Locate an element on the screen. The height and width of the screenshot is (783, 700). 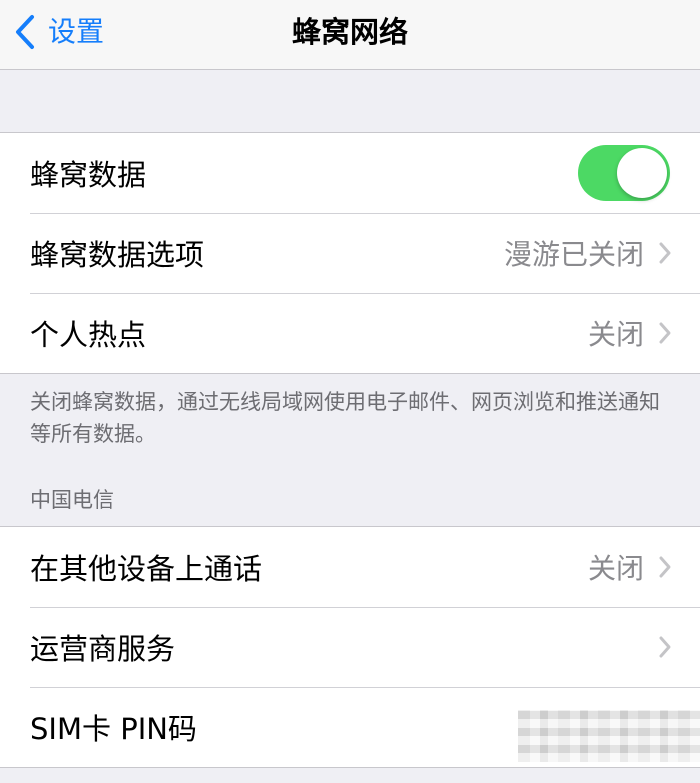
cellular-data-toggle is located at coordinates (624, 173).